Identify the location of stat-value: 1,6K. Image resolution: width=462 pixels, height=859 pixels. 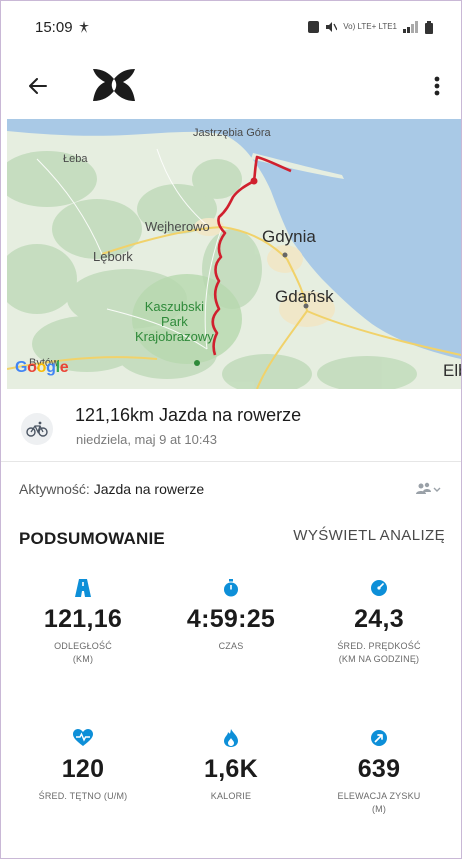
(230, 769).